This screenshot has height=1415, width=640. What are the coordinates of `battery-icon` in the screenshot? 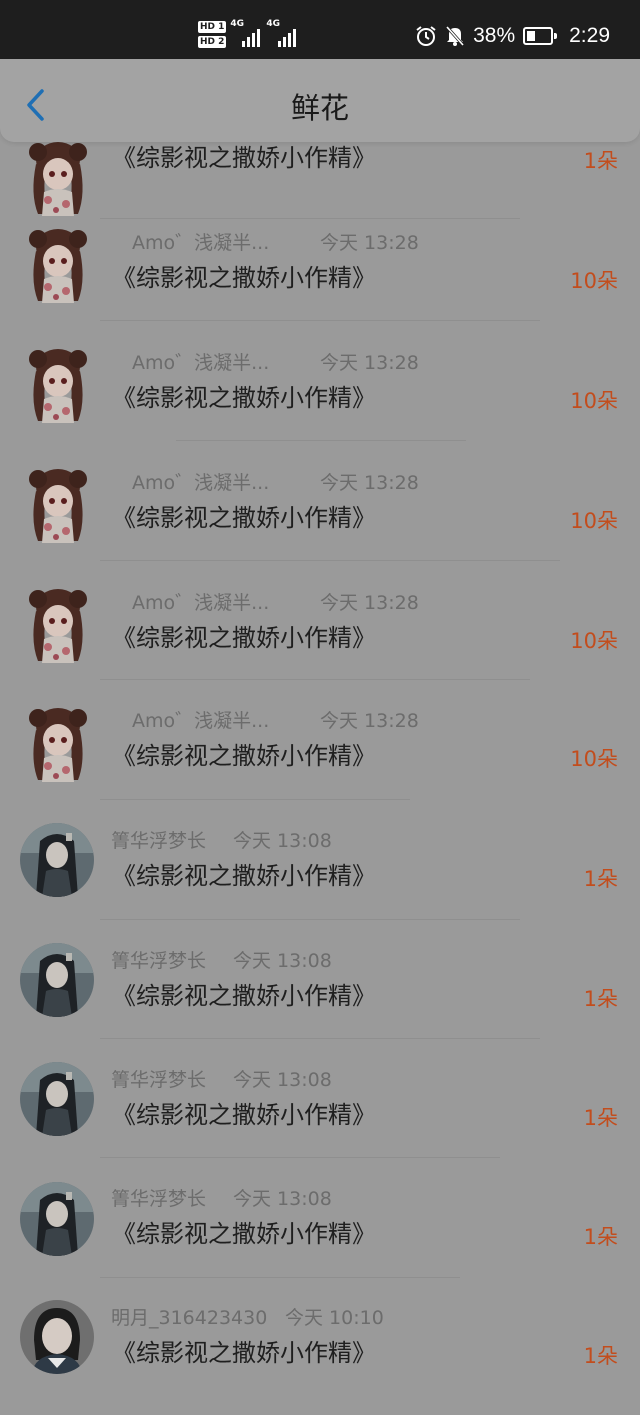 It's located at (540, 36).